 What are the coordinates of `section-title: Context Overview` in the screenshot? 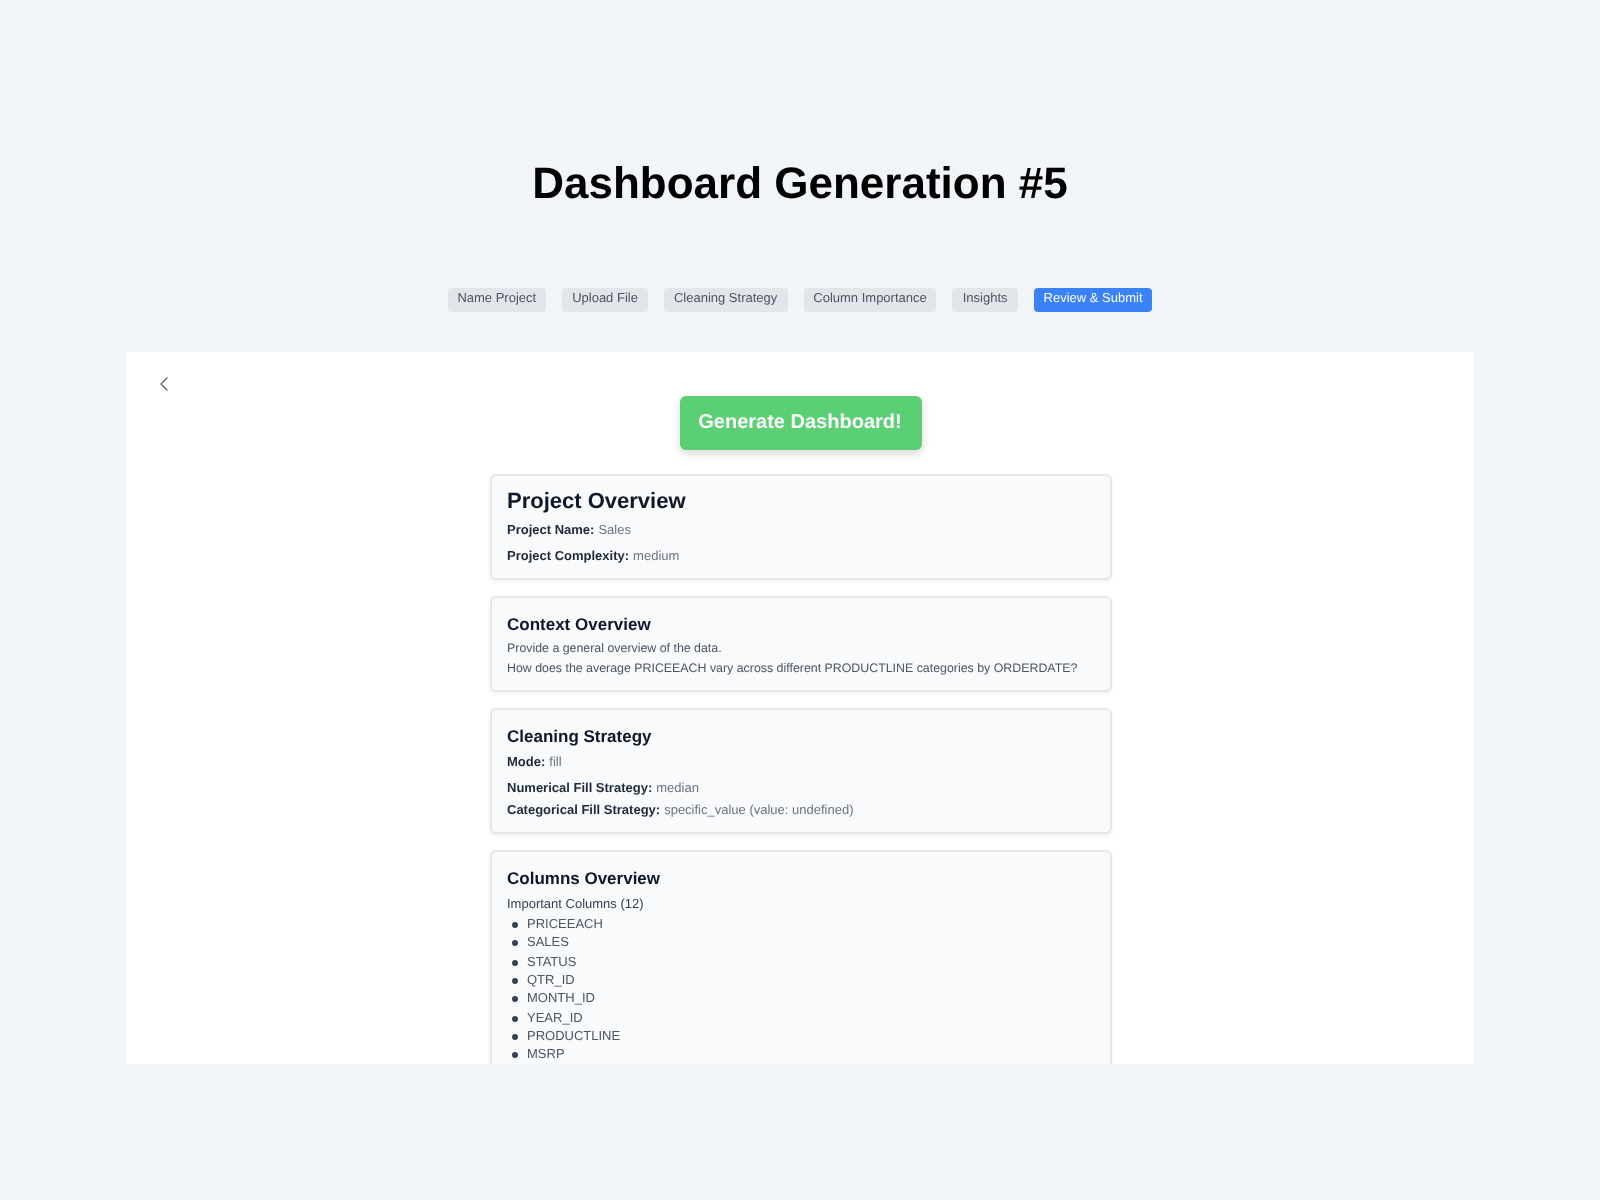 It's located at (579, 624).